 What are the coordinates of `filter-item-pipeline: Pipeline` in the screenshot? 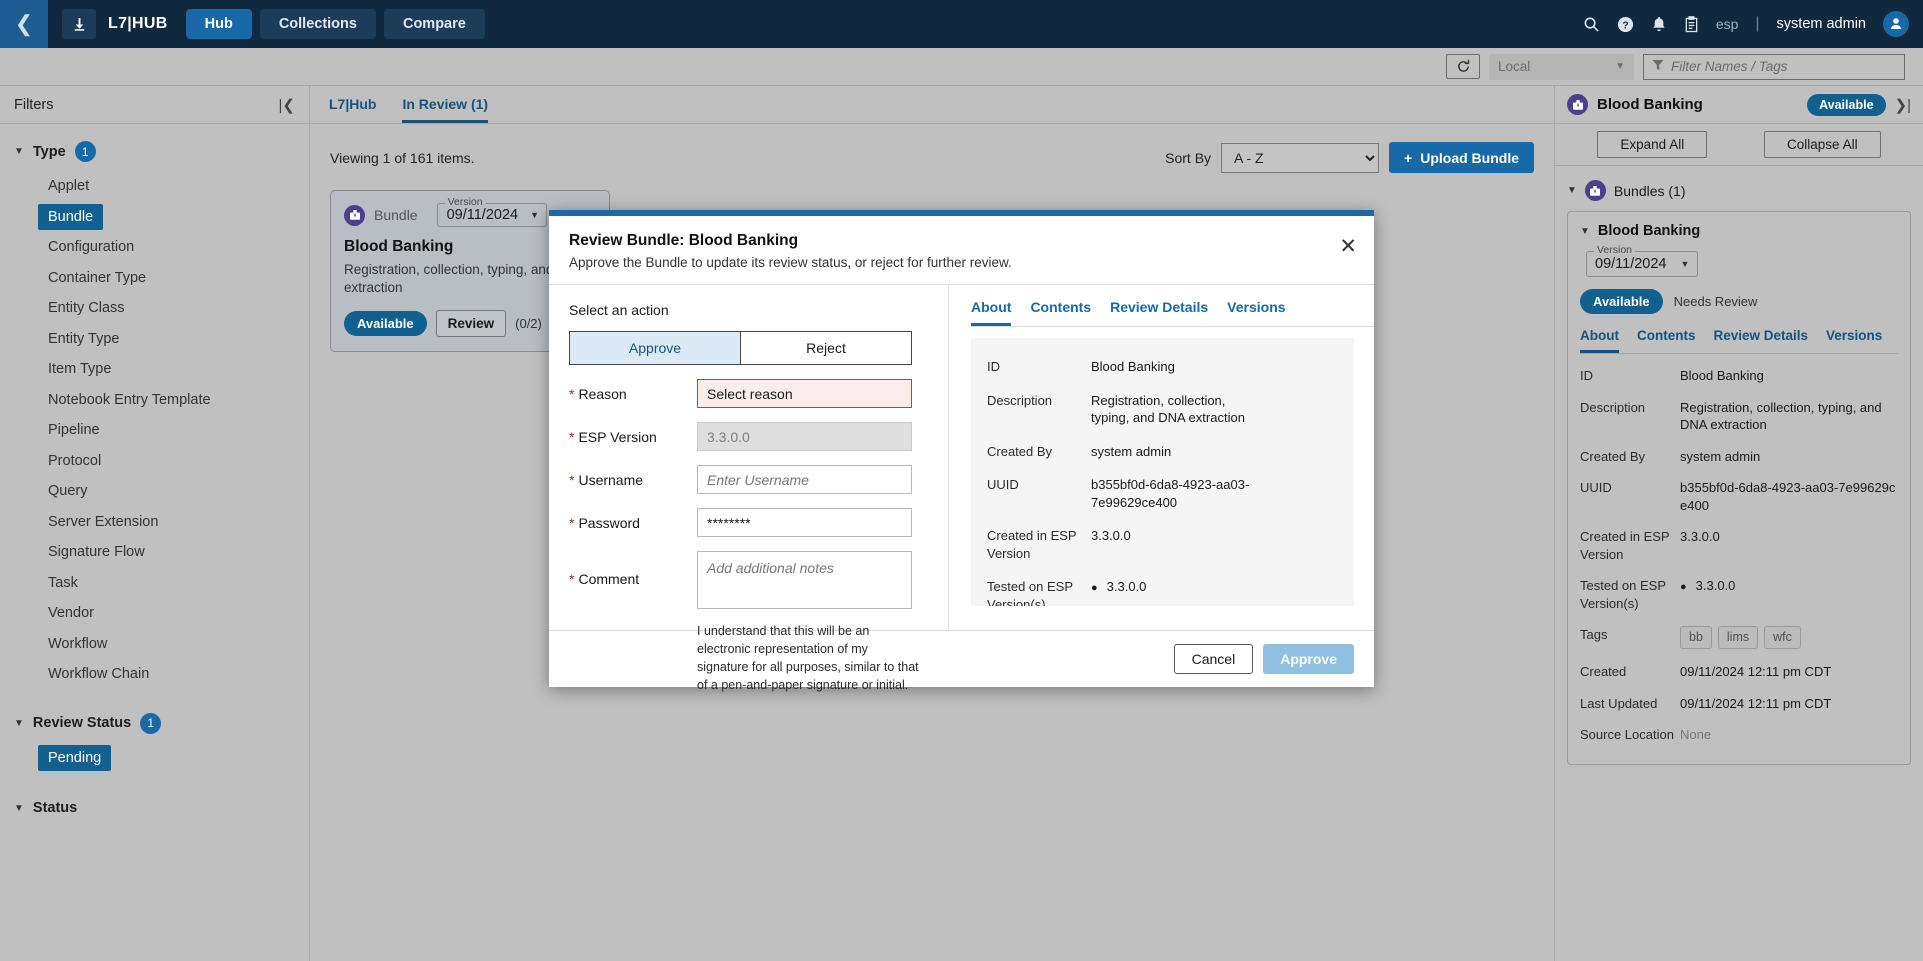 It's located at (74, 430).